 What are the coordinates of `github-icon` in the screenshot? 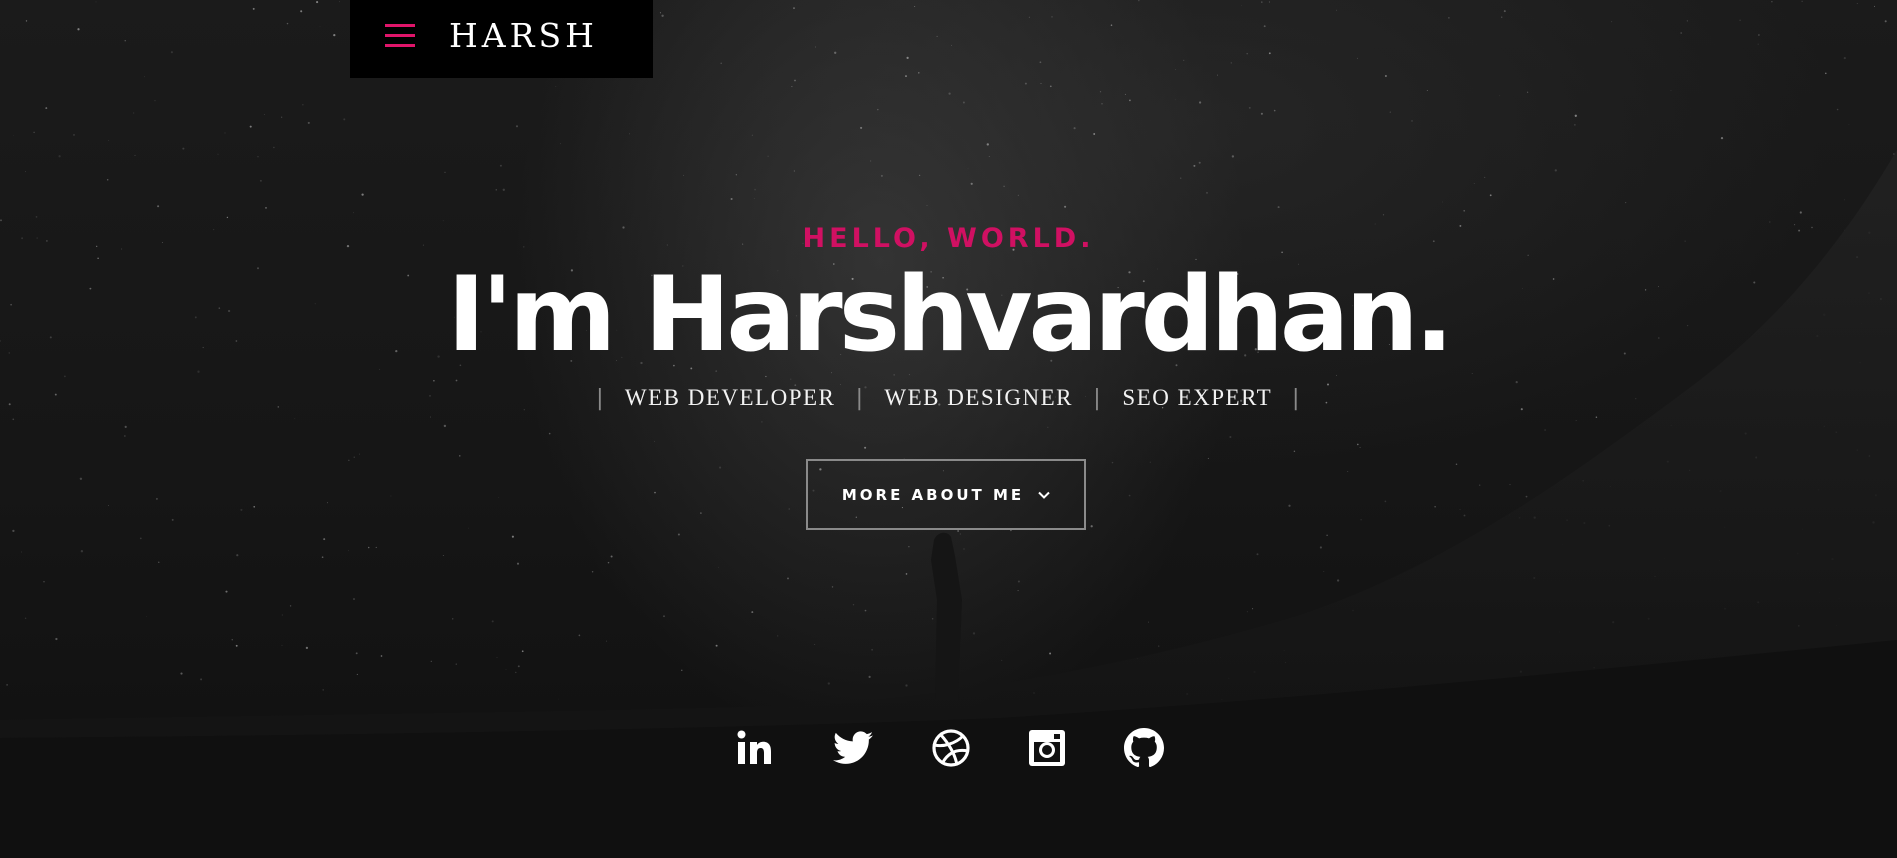 It's located at (1144, 748).